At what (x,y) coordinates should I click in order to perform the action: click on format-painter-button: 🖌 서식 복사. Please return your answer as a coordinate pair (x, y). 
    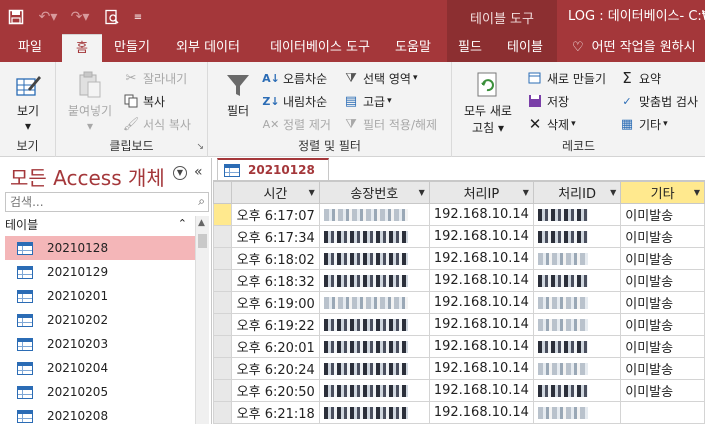
    Looking at the image, I should click on (156, 124).